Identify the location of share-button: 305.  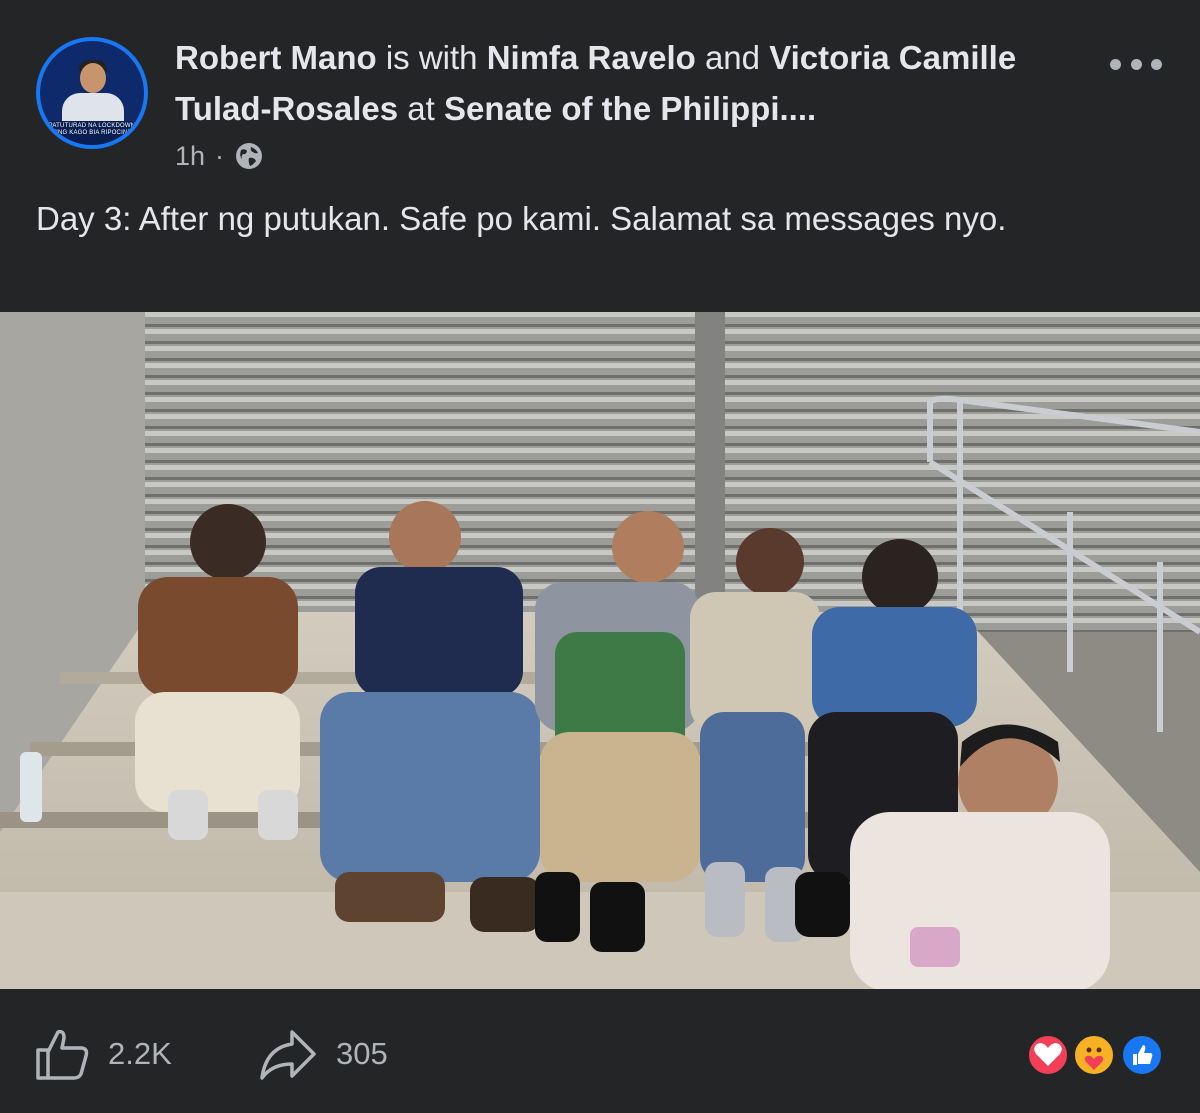
(323, 1054).